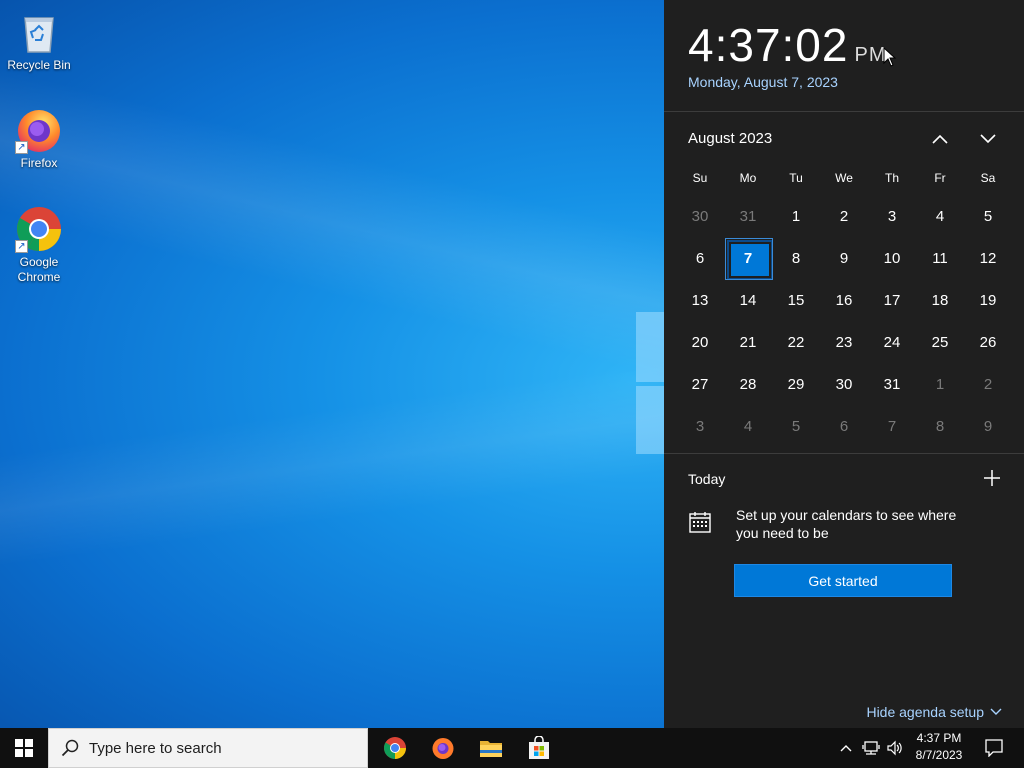  I want to click on calendar-day: 11, so click(940, 258).